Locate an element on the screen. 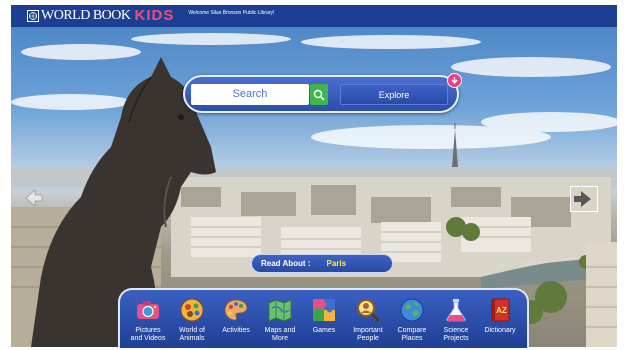 The image size is (627, 350). nav-item-science-projects: Science Projects is located at coordinates (456, 322).